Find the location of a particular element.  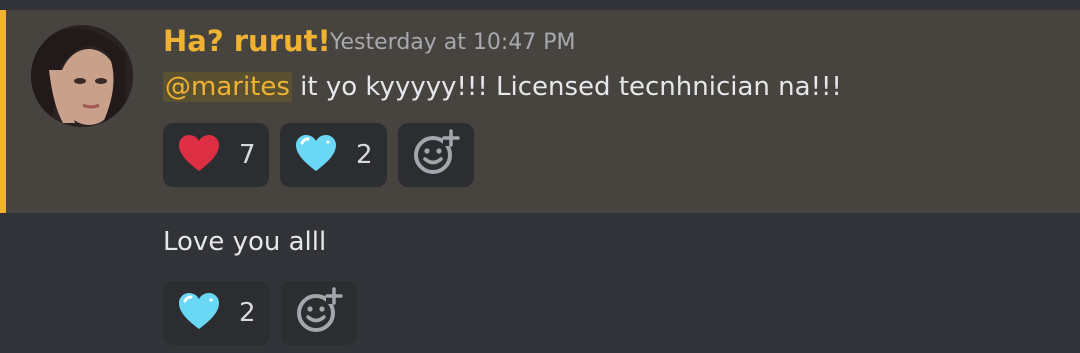

followup-message-text: Love you alll is located at coordinates (245, 242).